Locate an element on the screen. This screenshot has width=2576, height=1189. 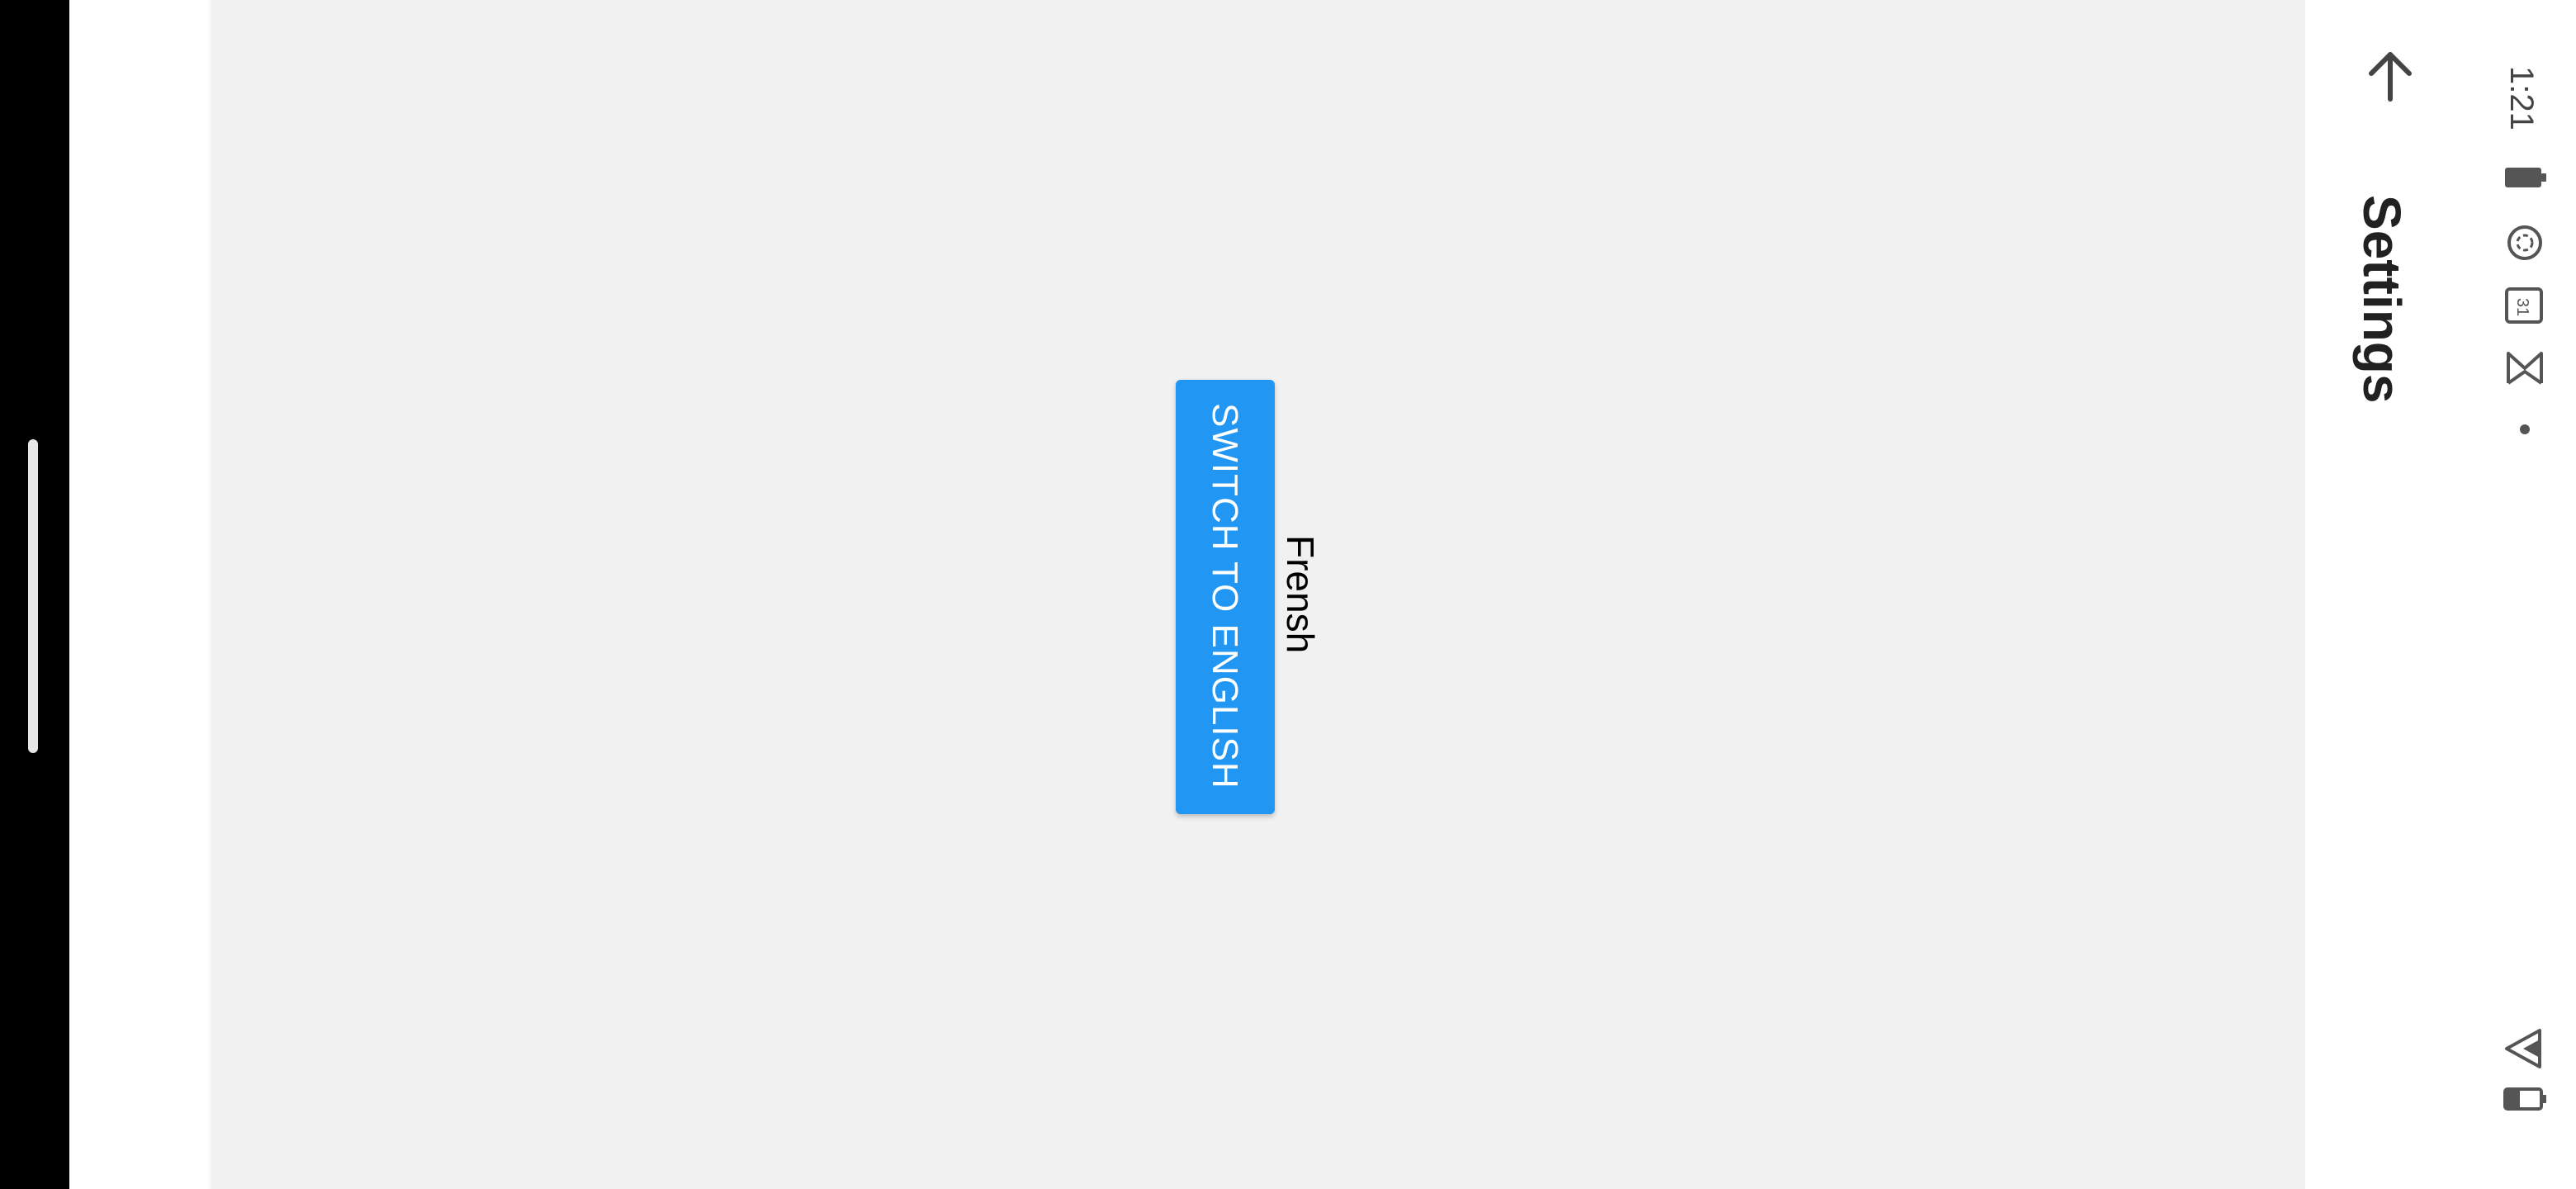
app-bar is located at coordinates (2386, 594).